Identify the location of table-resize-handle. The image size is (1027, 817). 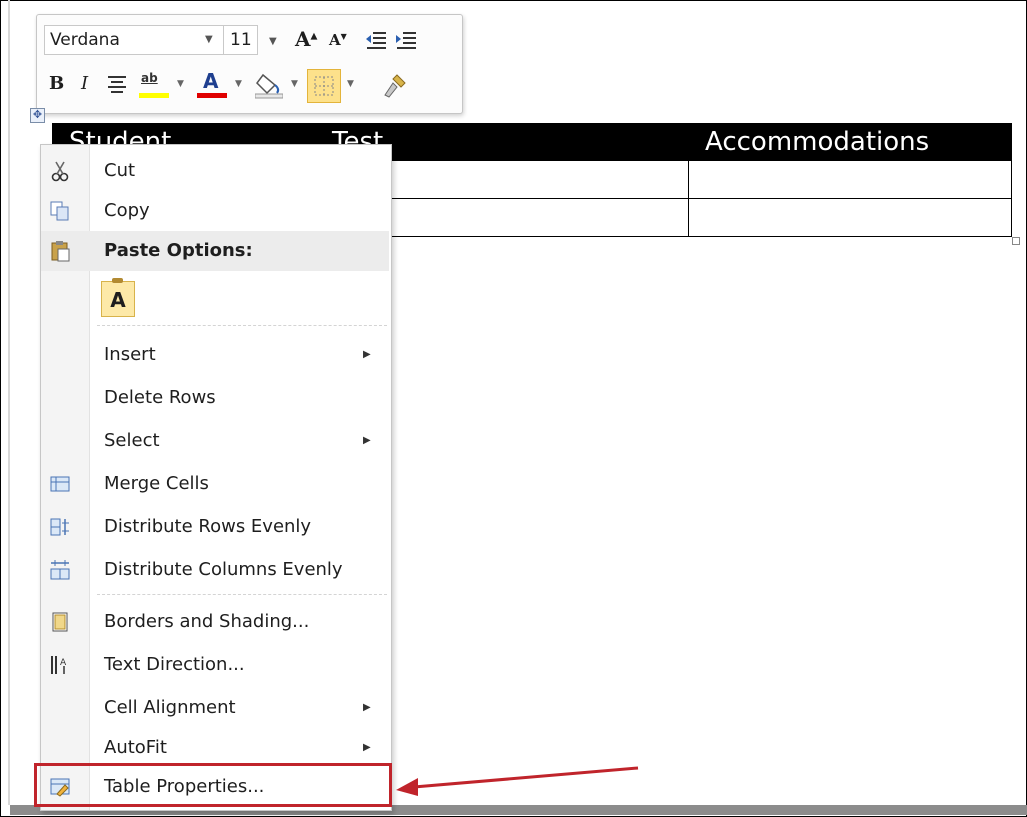
(1016, 241).